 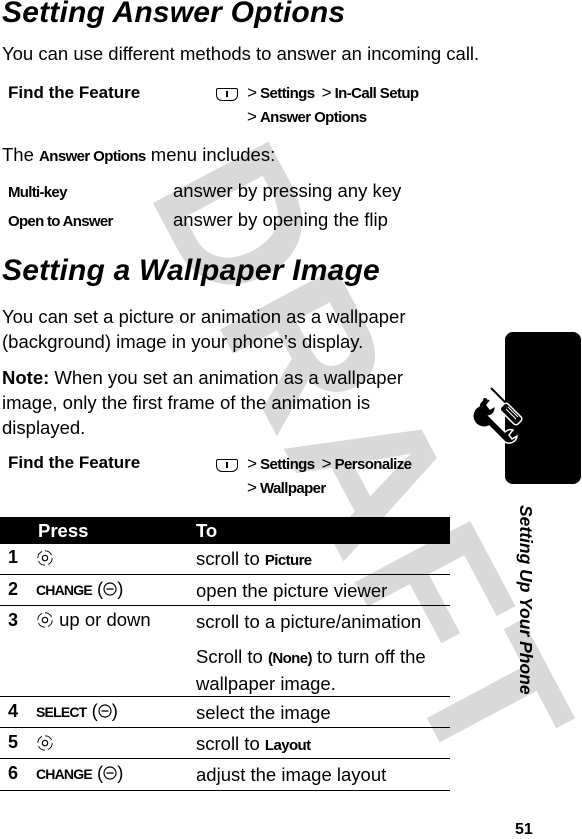 I want to click on menu-includes-text: The Answer Options menu includes:, so click(x=212, y=155).